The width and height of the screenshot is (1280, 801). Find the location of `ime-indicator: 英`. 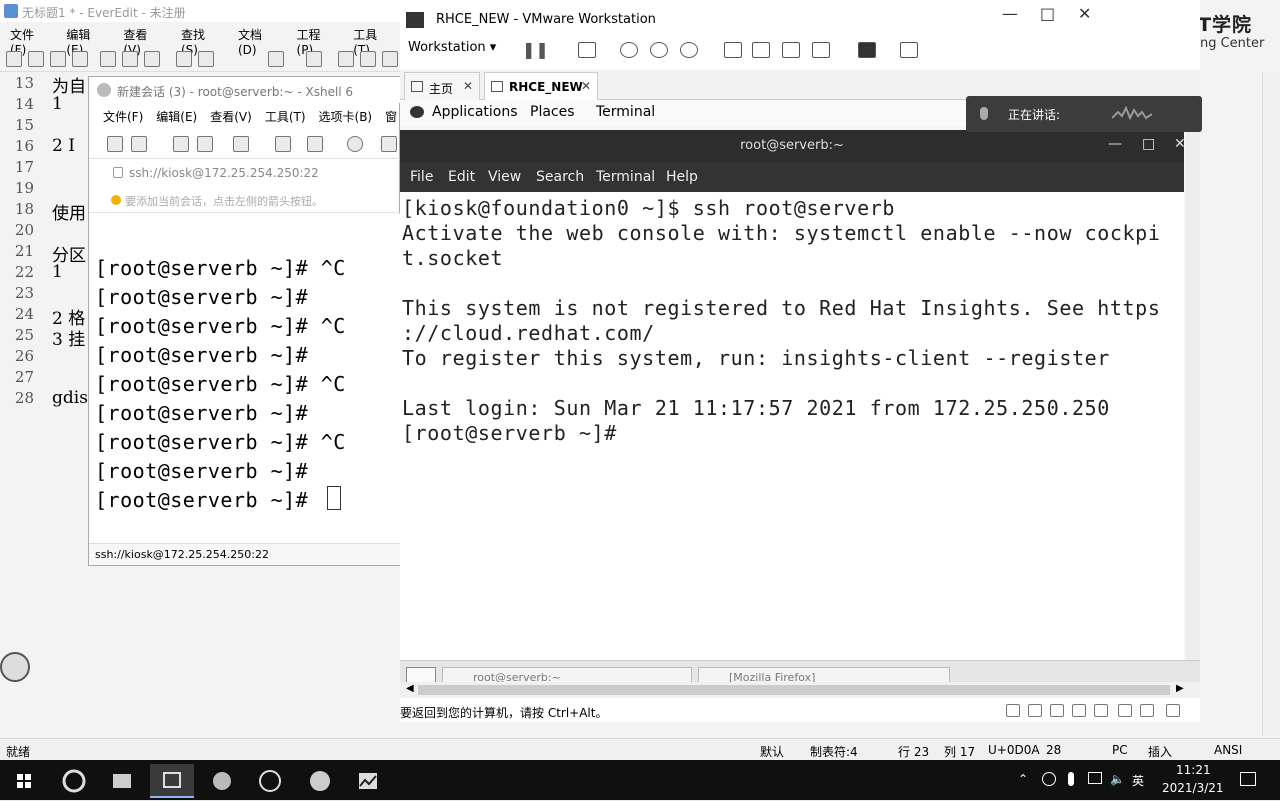

ime-indicator: 英 is located at coordinates (1138, 780).